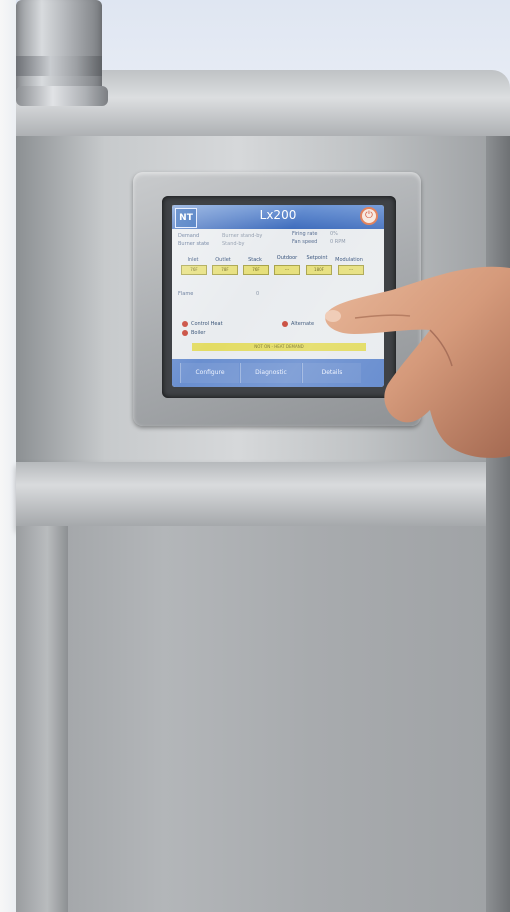 Image resolution: width=510 pixels, height=912 pixels. I want to click on demand-value: Burner stand-by, so click(242, 236).